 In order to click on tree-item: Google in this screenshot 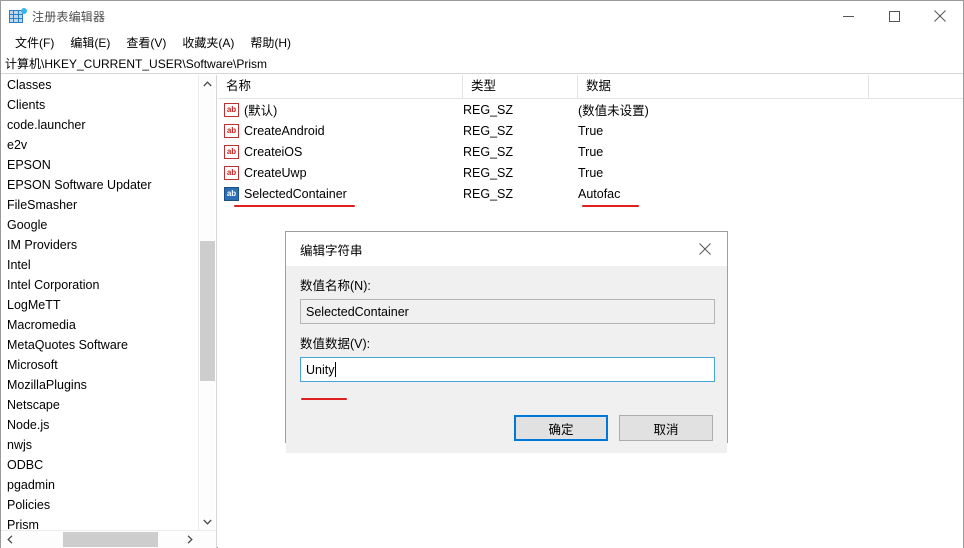, I will do `click(99, 225)`.